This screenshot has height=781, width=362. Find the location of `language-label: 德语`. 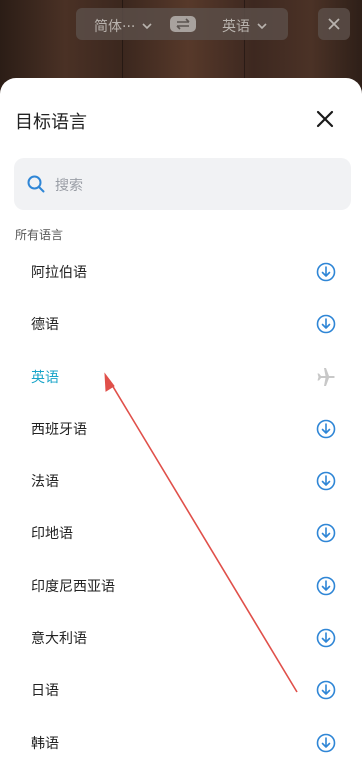

language-label: 德语 is located at coordinates (45, 325).